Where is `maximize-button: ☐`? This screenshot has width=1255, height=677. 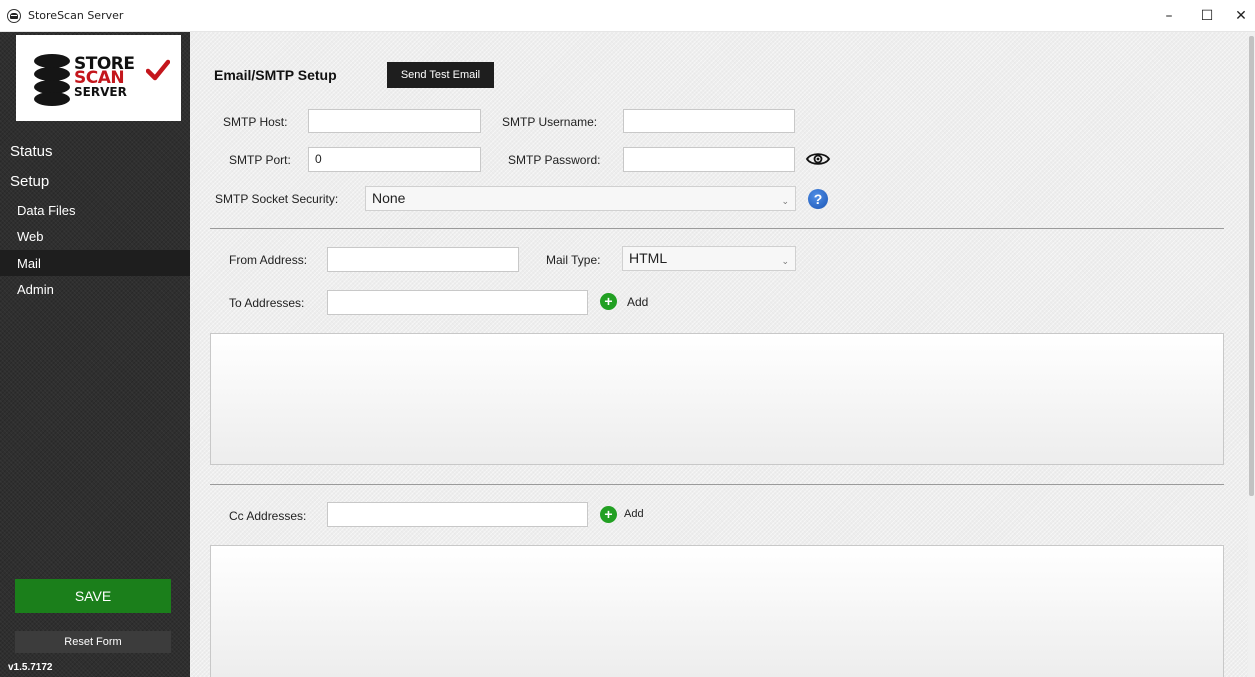 maximize-button: ☐ is located at coordinates (1207, 16).